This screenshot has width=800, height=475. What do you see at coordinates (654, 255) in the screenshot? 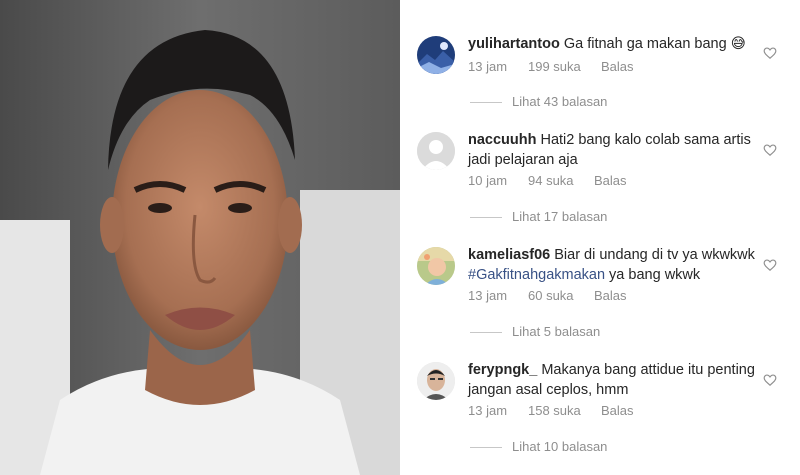
I see `comment-message: Biar di undang di tv ya wkwkwk` at bounding box center [654, 255].